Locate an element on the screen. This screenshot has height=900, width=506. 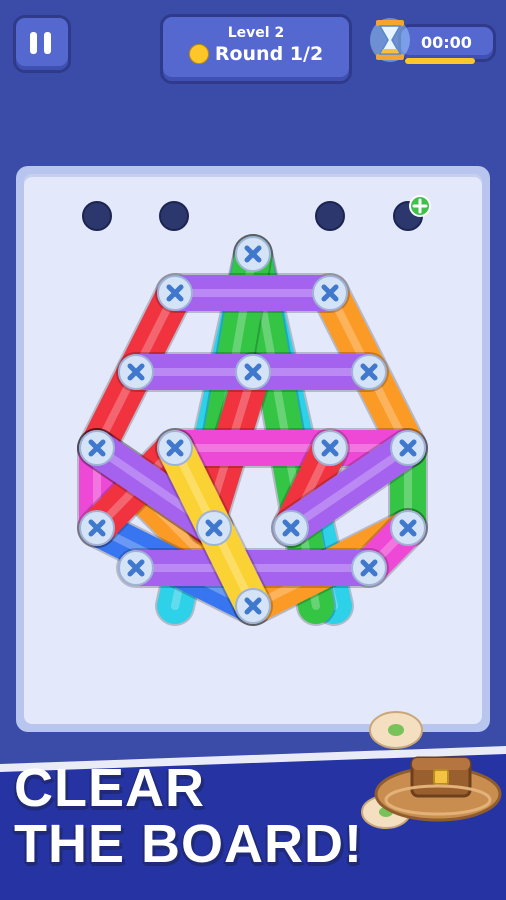
smiley-icon is located at coordinates (198, 54).